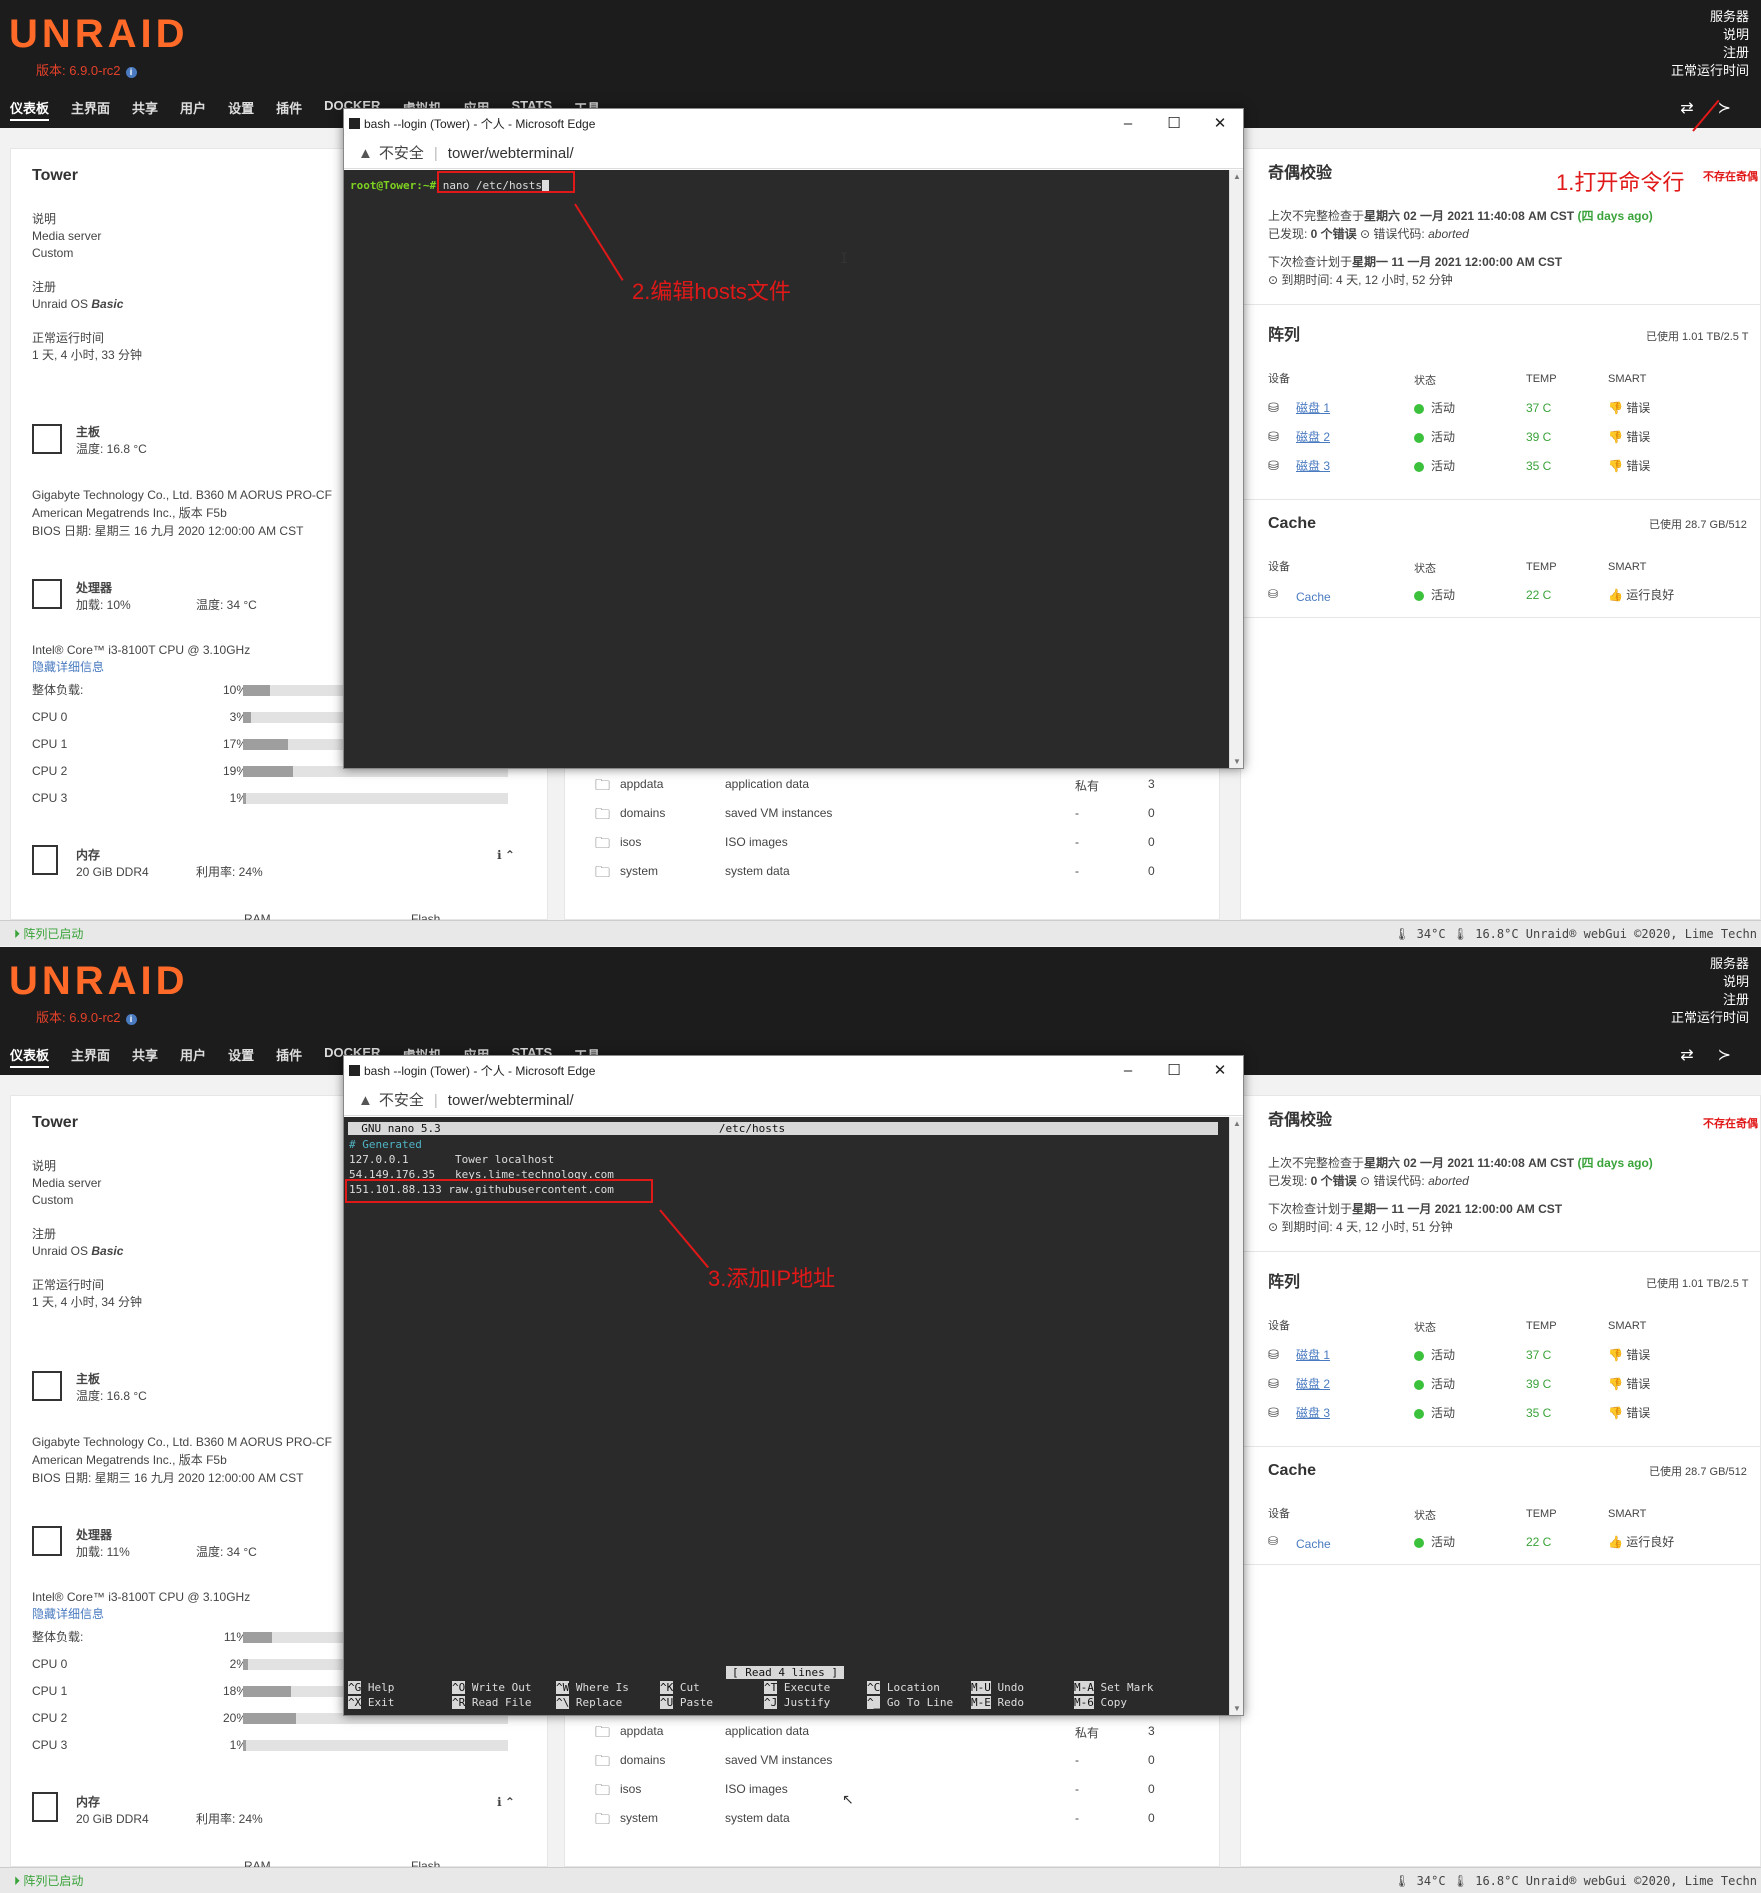 The height and width of the screenshot is (1893, 1761). Describe the element at coordinates (1284, 1282) in the screenshot. I see `array-title: 阵列` at that location.